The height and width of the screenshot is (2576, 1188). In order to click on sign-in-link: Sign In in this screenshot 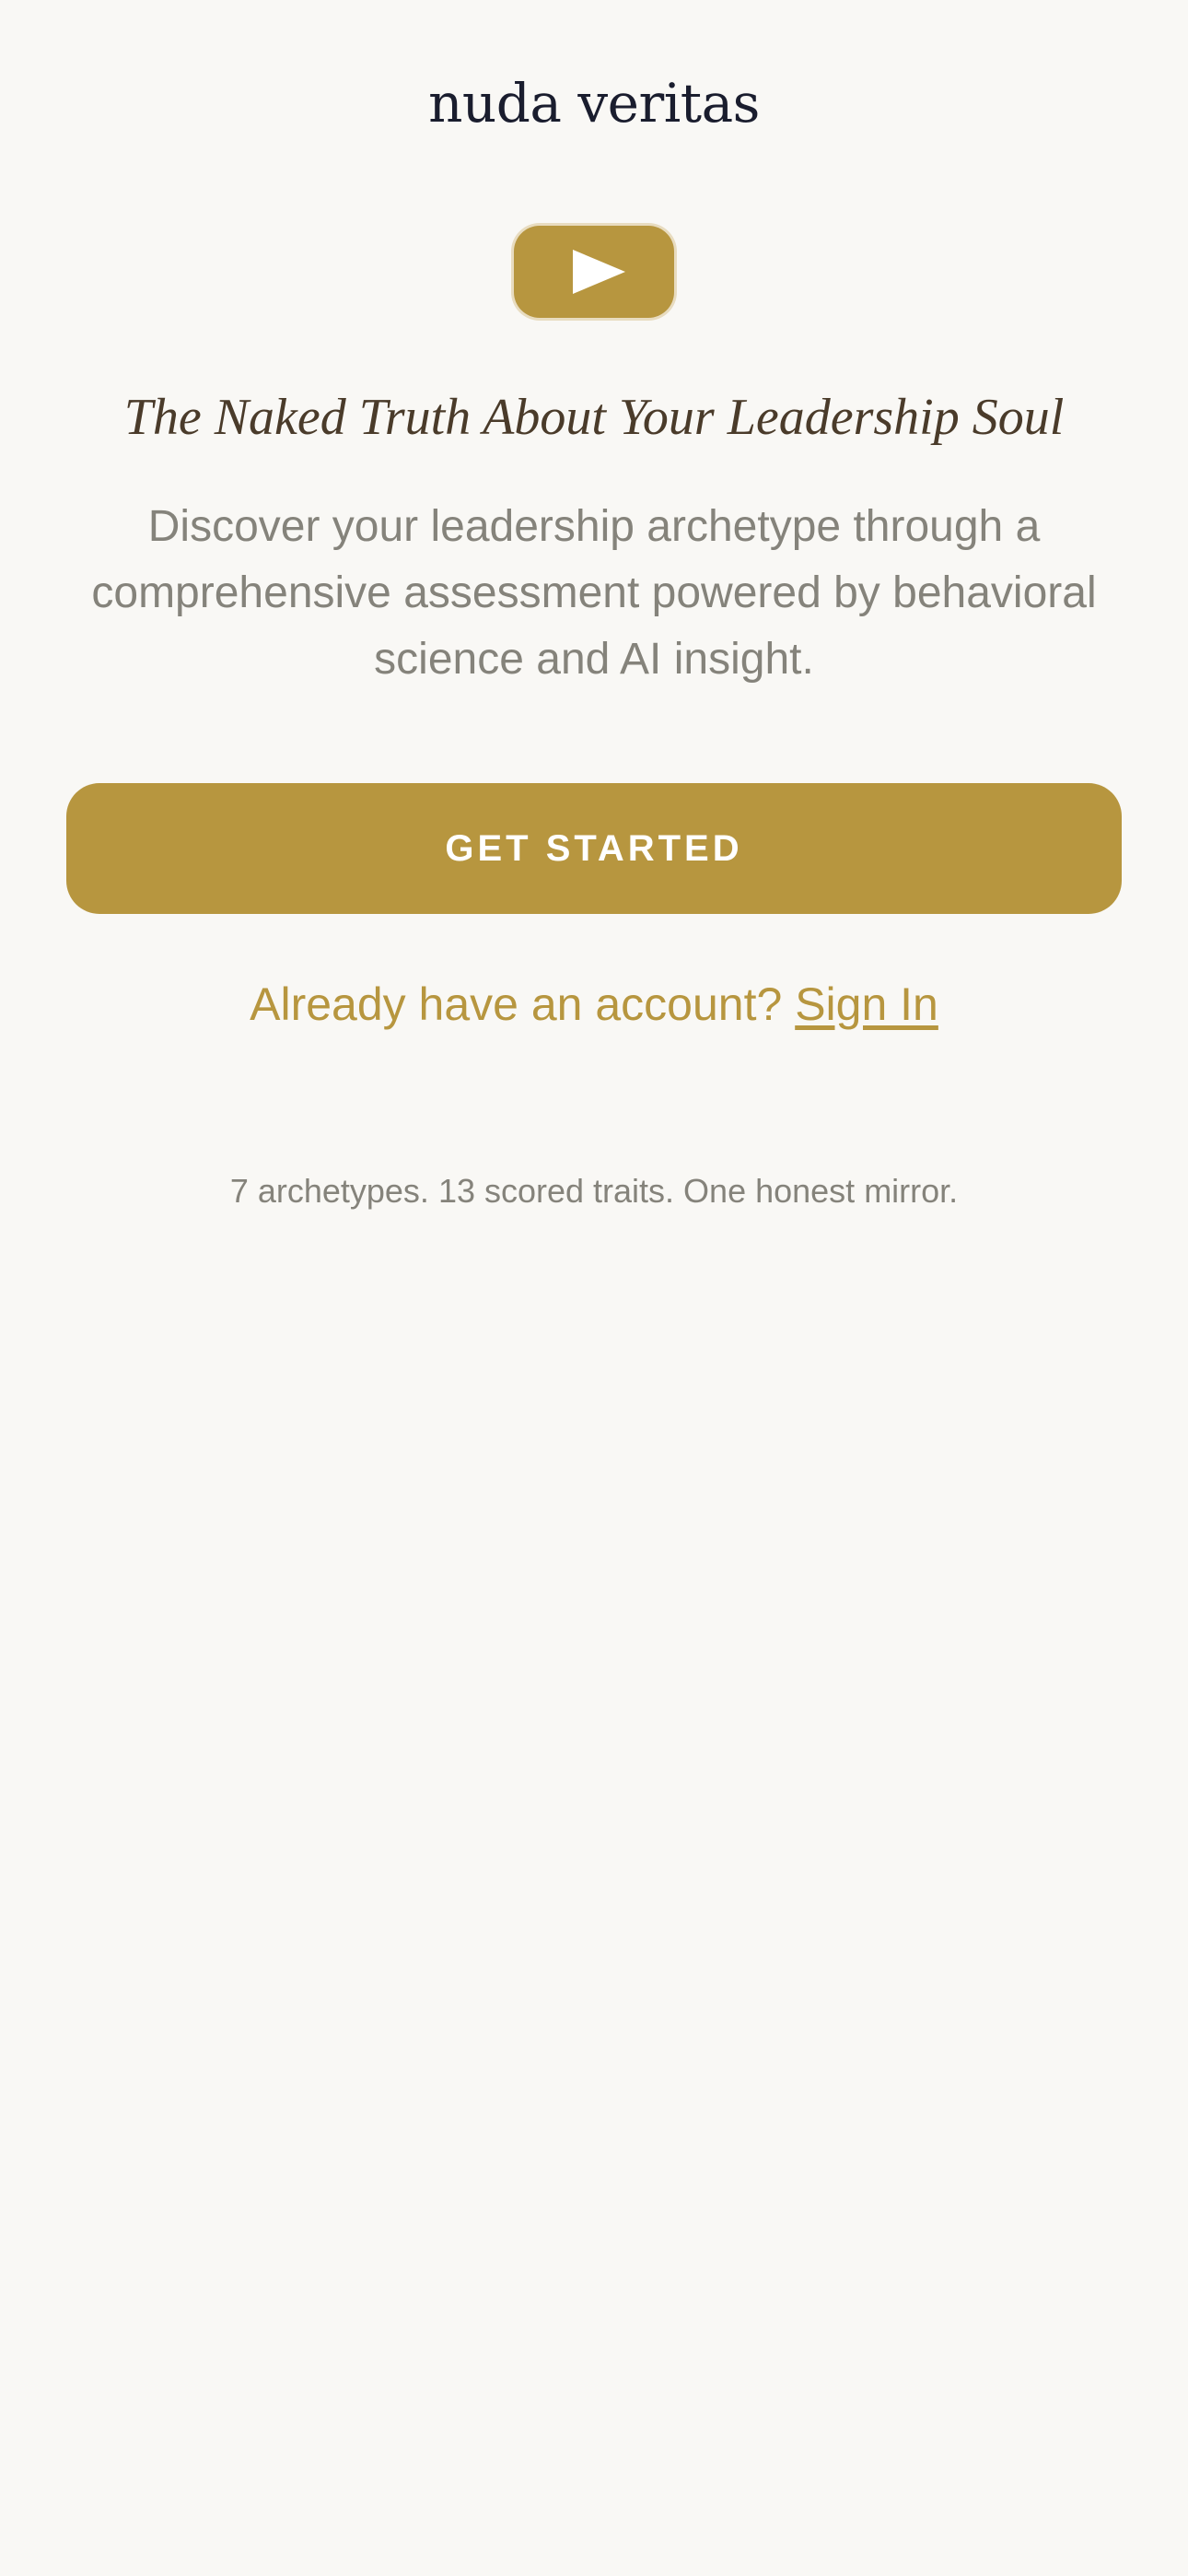, I will do `click(866, 1004)`.